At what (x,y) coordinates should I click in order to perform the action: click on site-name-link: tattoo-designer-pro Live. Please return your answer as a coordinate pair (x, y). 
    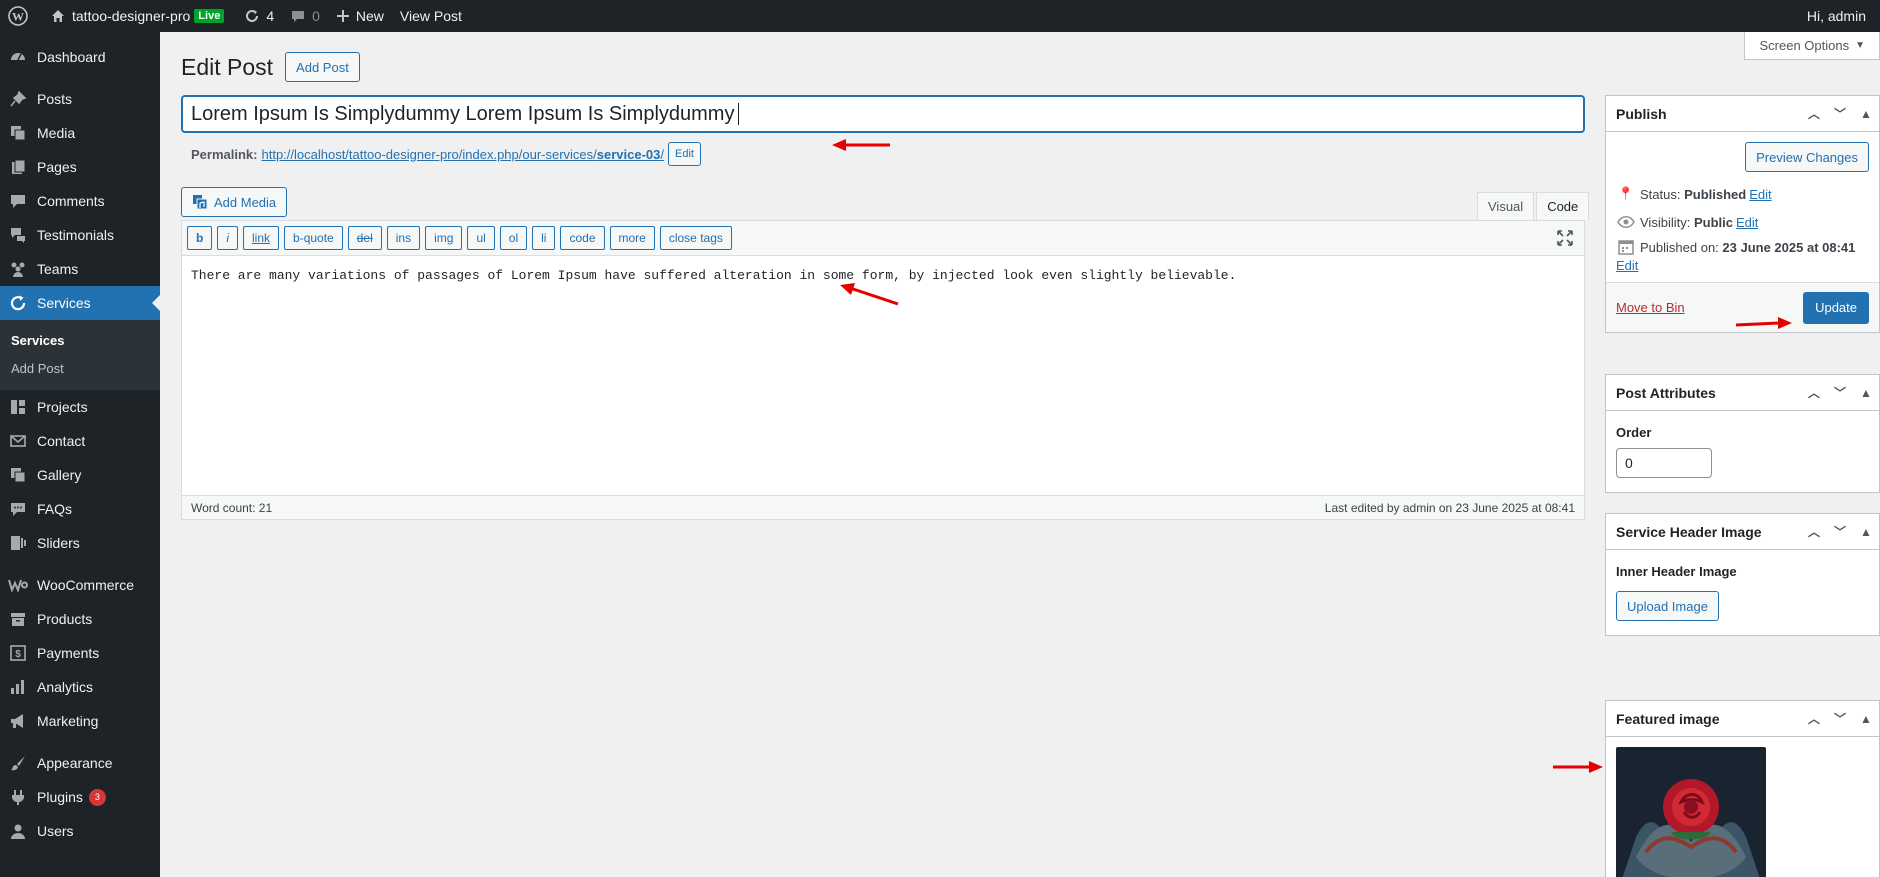
    Looking at the image, I should click on (139, 16).